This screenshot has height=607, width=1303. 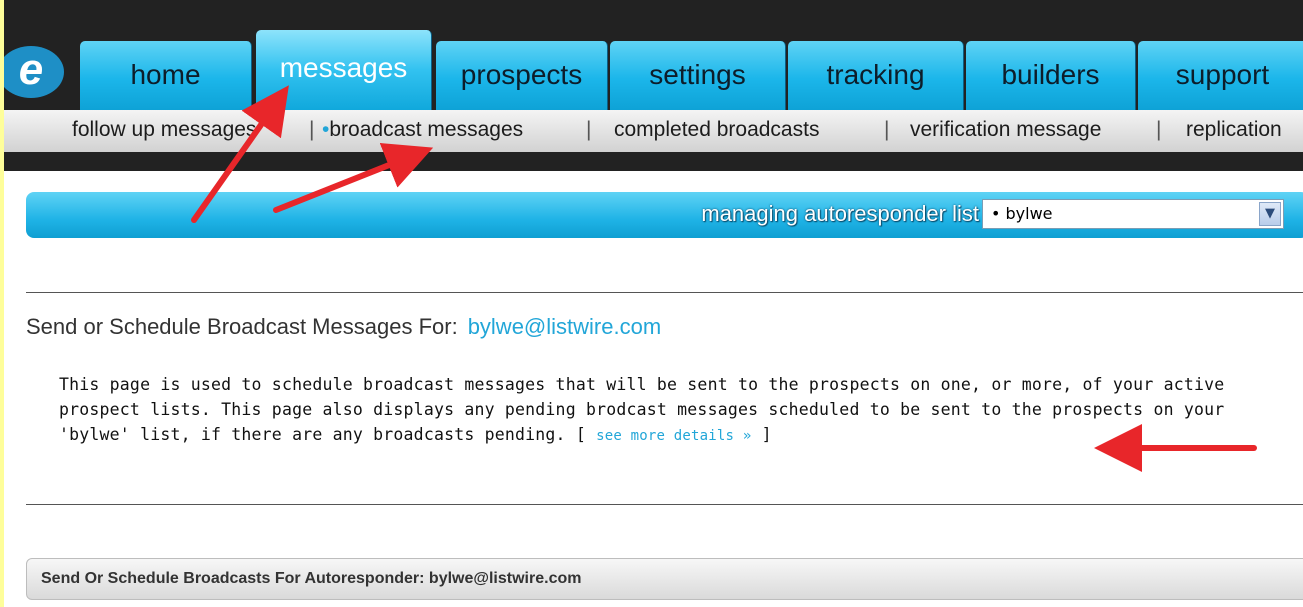 I want to click on arrow-to-messages-tab, so click(x=240, y=154).